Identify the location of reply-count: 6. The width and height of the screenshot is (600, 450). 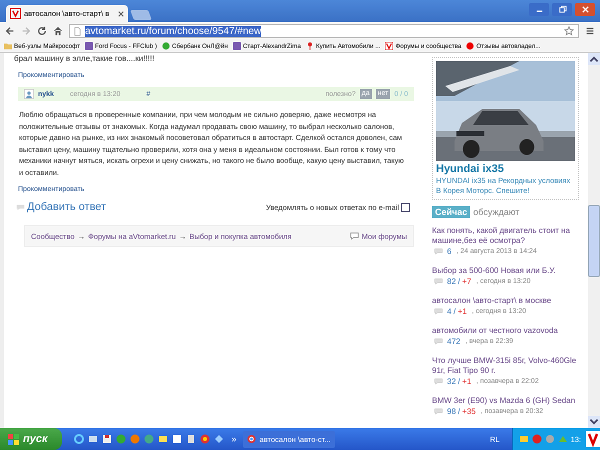
(449, 251).